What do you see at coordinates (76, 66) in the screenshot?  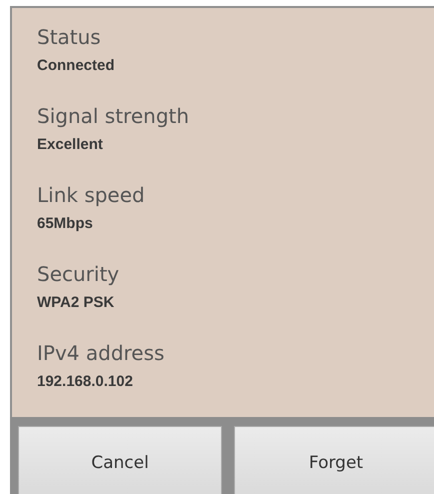 I see `field-value: Connected` at bounding box center [76, 66].